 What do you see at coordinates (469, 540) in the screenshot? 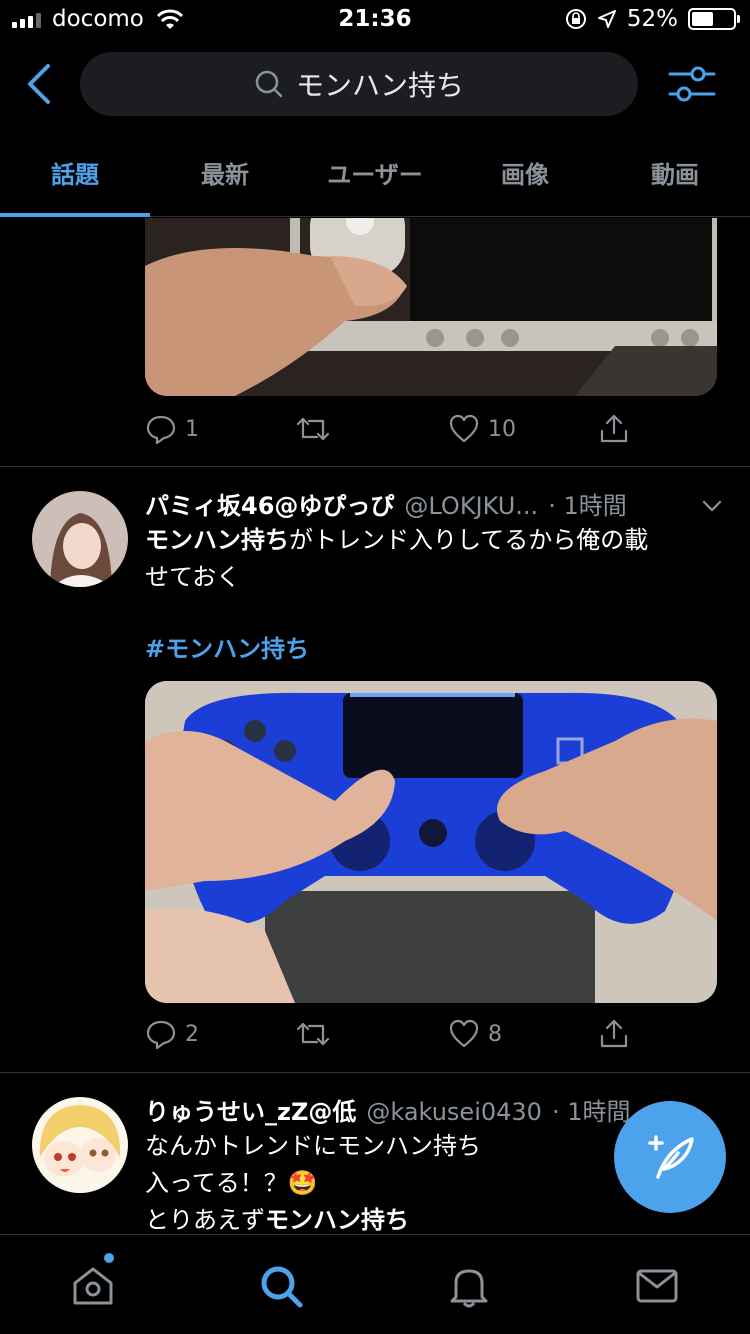
I see `tweet-text-rest: がトレンド入りしてるから俺の載` at bounding box center [469, 540].